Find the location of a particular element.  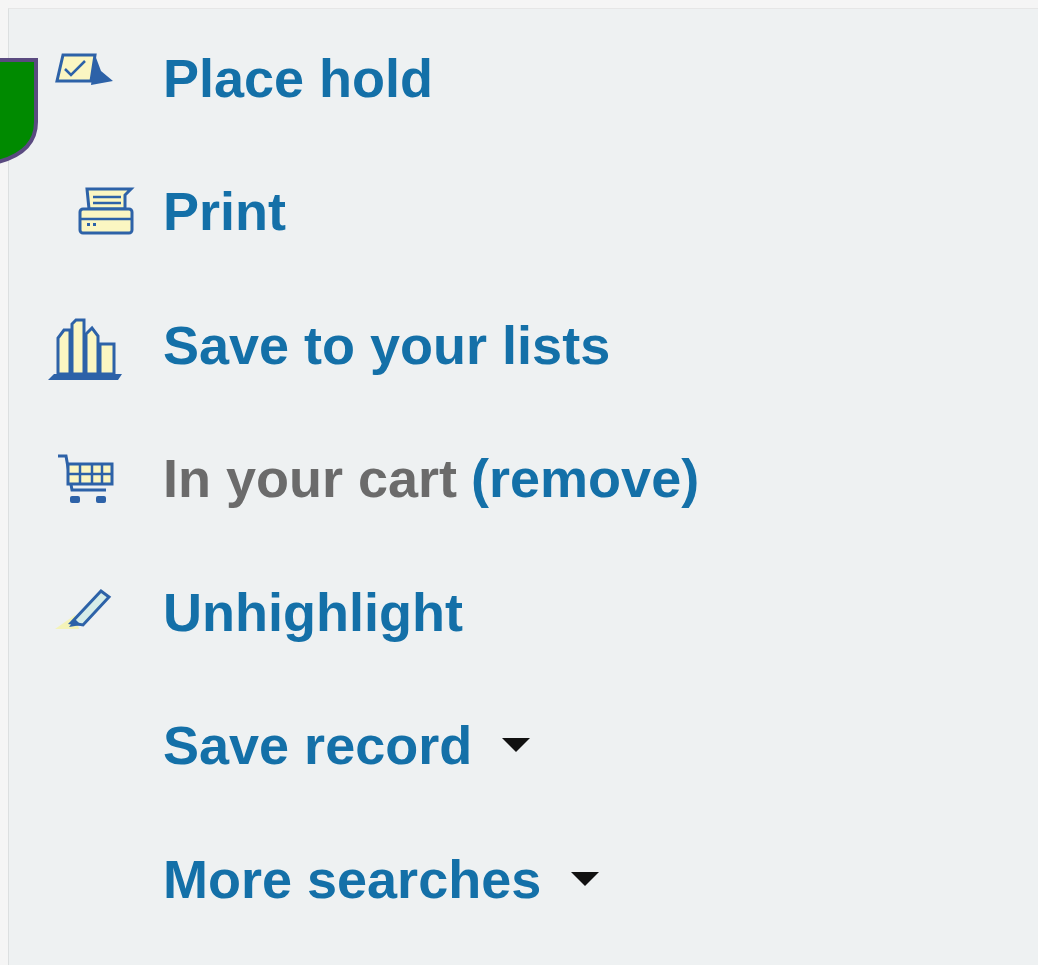

dropdown-toggle: More searches is located at coordinates (381, 878).